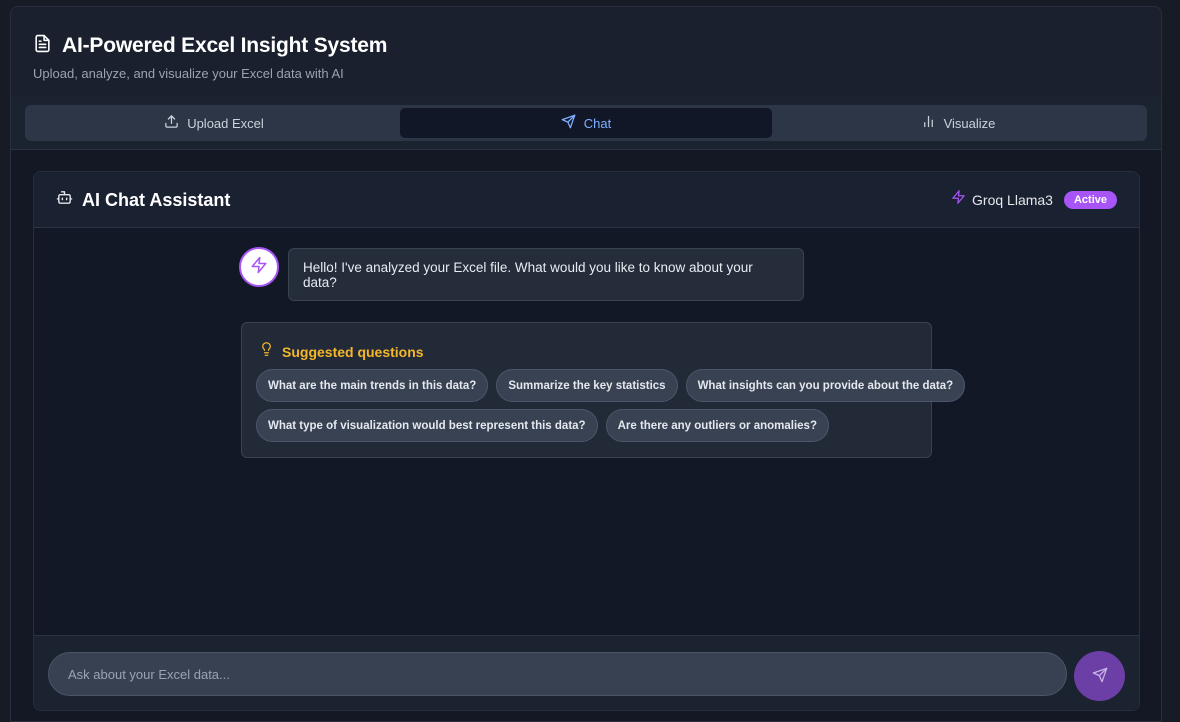  I want to click on tab-chat: Chat, so click(586, 123).